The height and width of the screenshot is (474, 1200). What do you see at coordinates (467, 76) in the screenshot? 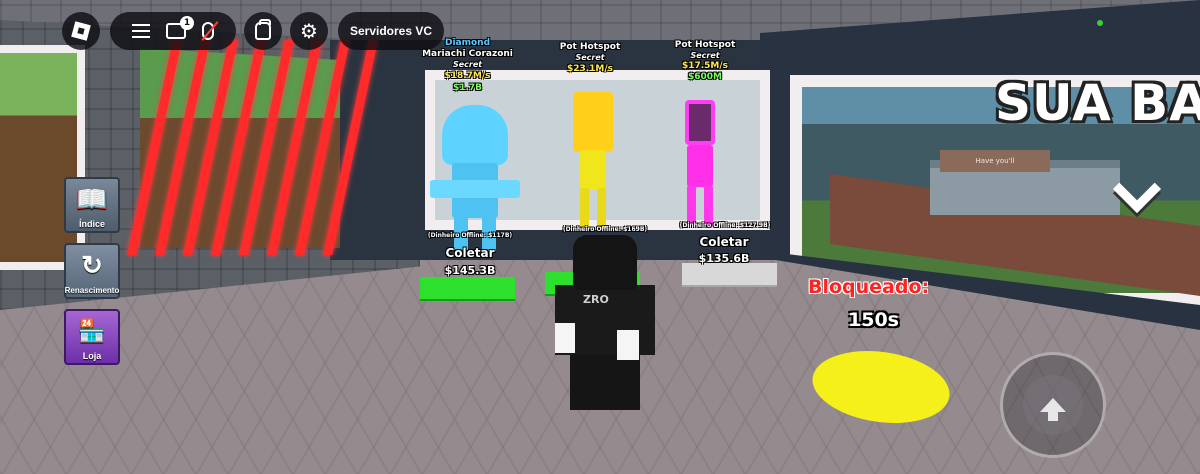
I see `brainrot-1-rate: $18.7M/s` at bounding box center [467, 76].